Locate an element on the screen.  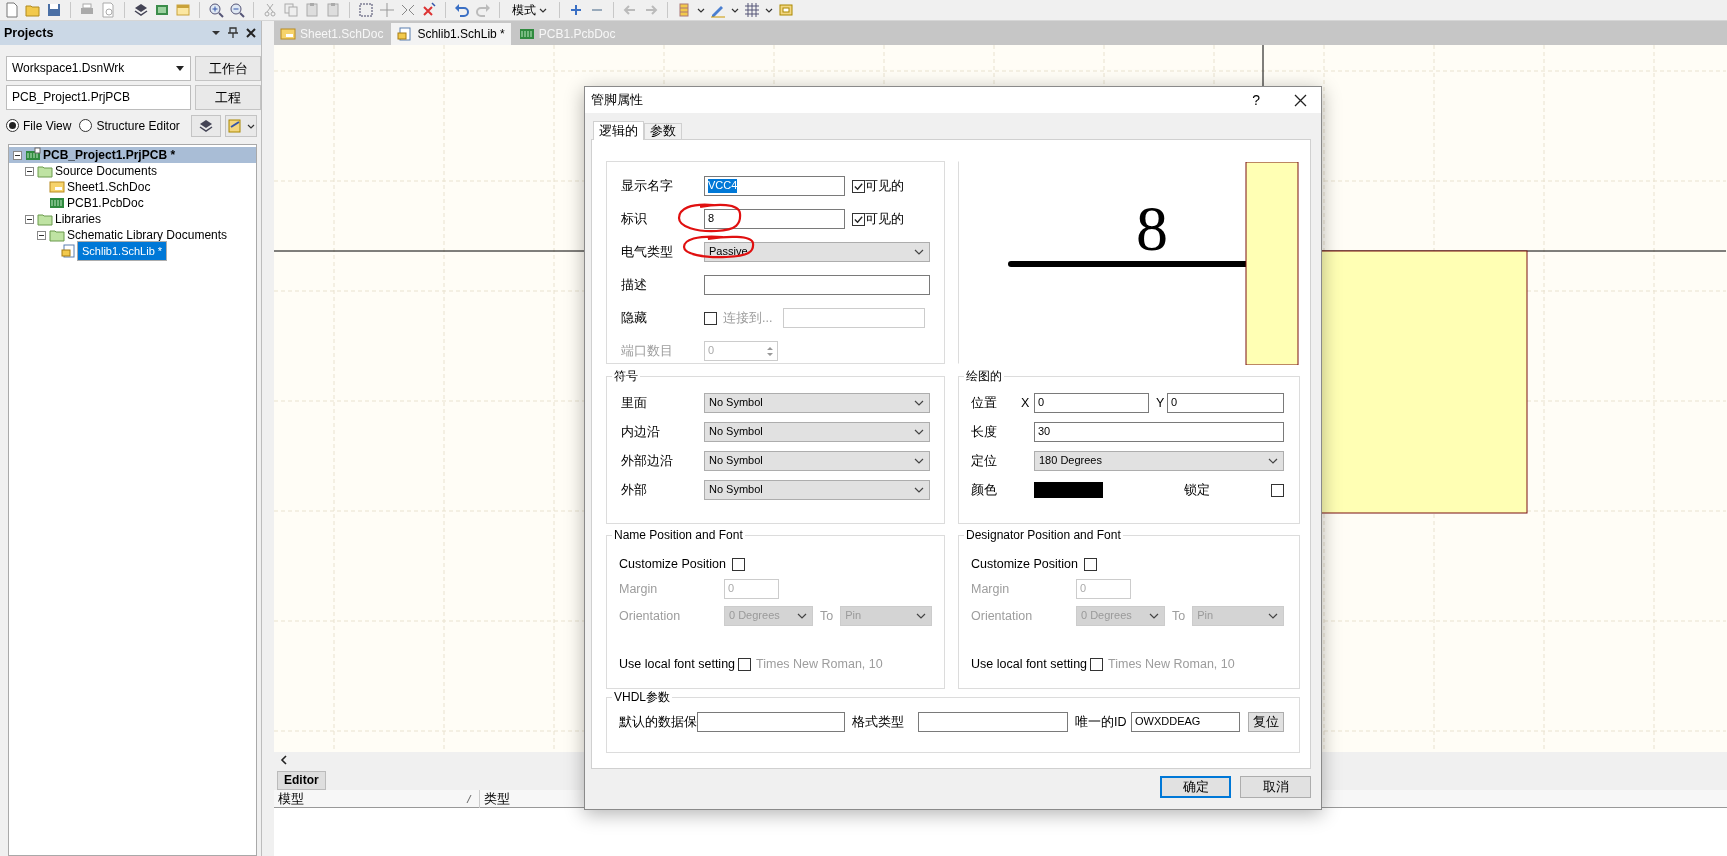
save-icon is located at coordinates (54, 10).